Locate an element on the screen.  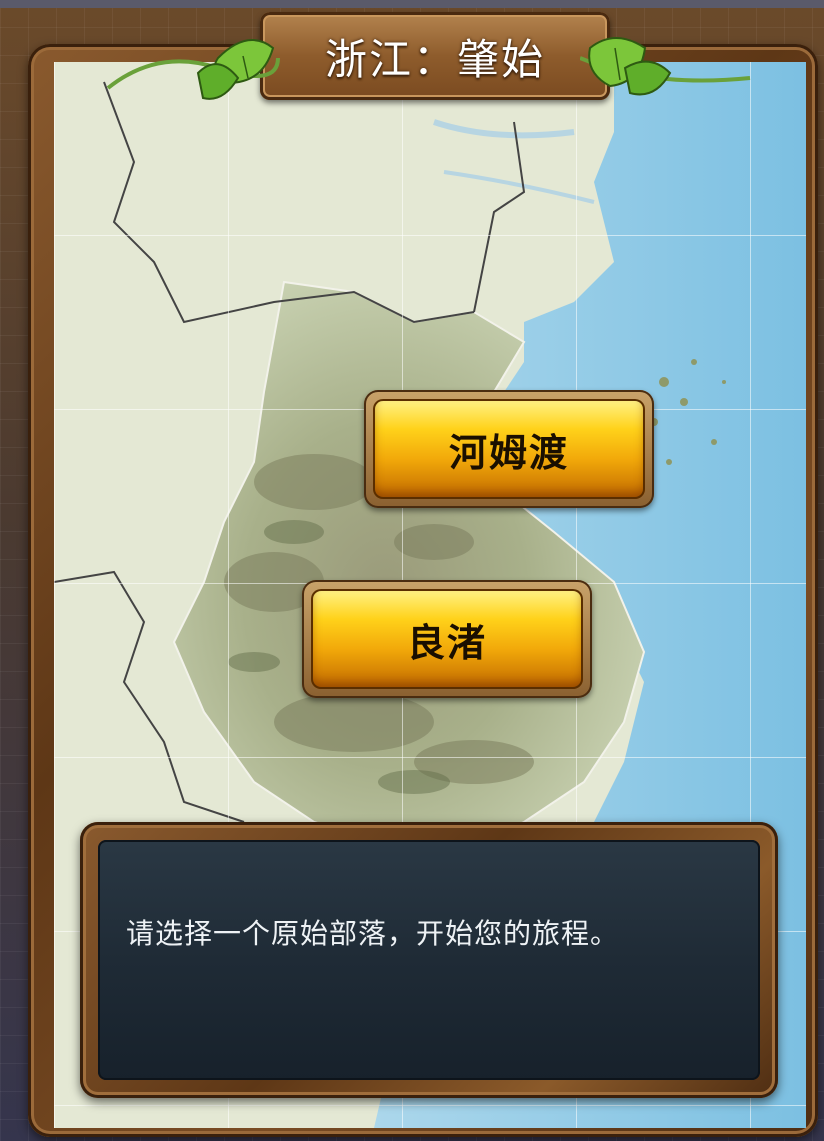
tribe-button-liangzhu: 良渚 is located at coordinates (447, 639).